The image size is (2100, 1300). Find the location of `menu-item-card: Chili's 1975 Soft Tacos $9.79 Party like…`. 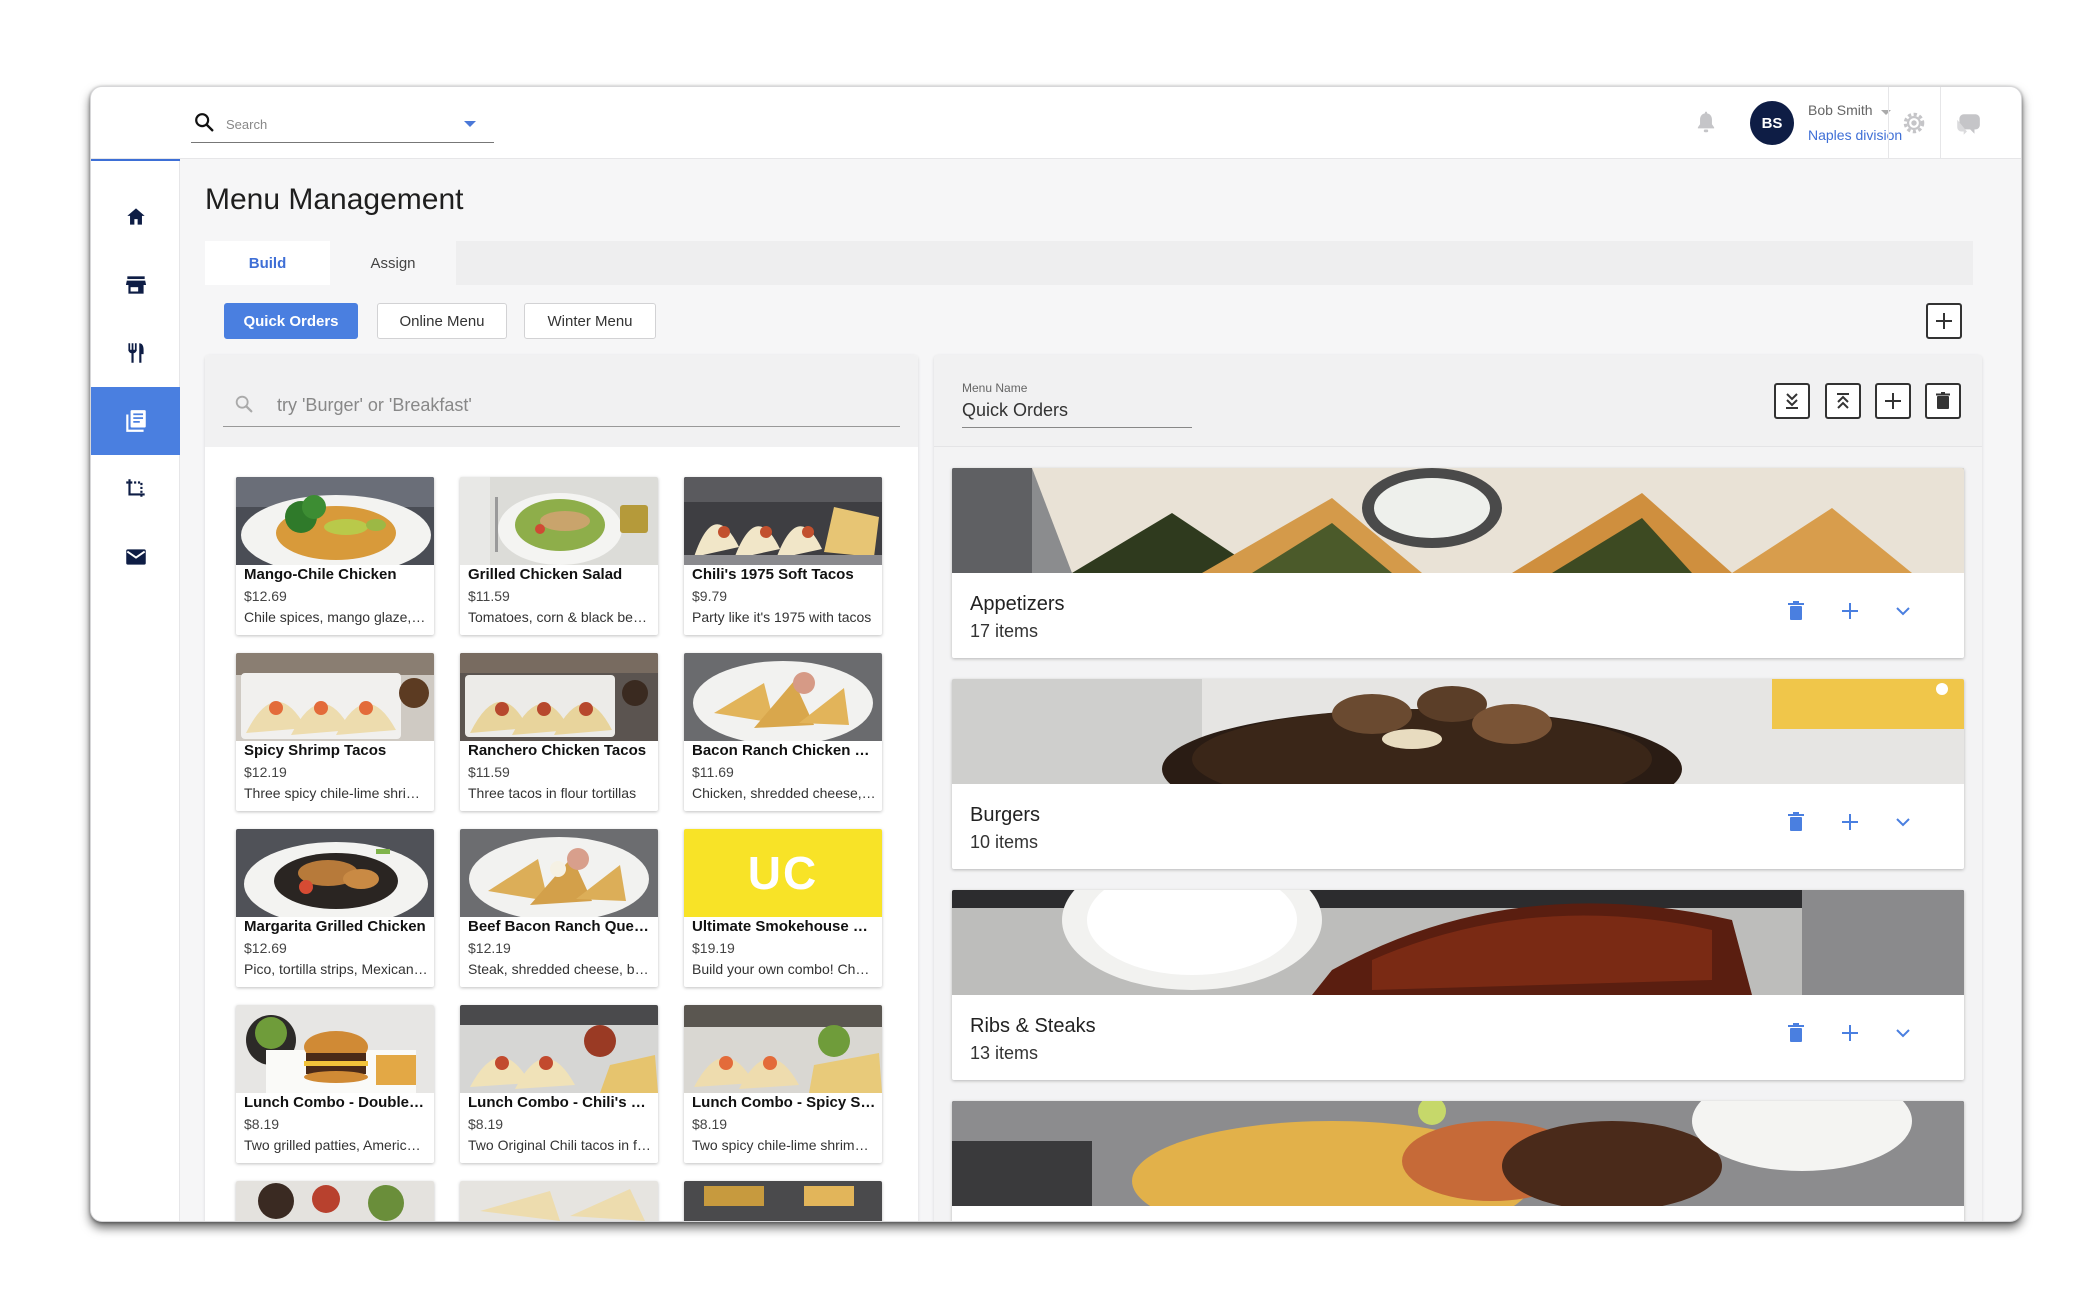

menu-item-card: Chili's 1975 Soft Tacos $9.79 Party like… is located at coordinates (783, 556).